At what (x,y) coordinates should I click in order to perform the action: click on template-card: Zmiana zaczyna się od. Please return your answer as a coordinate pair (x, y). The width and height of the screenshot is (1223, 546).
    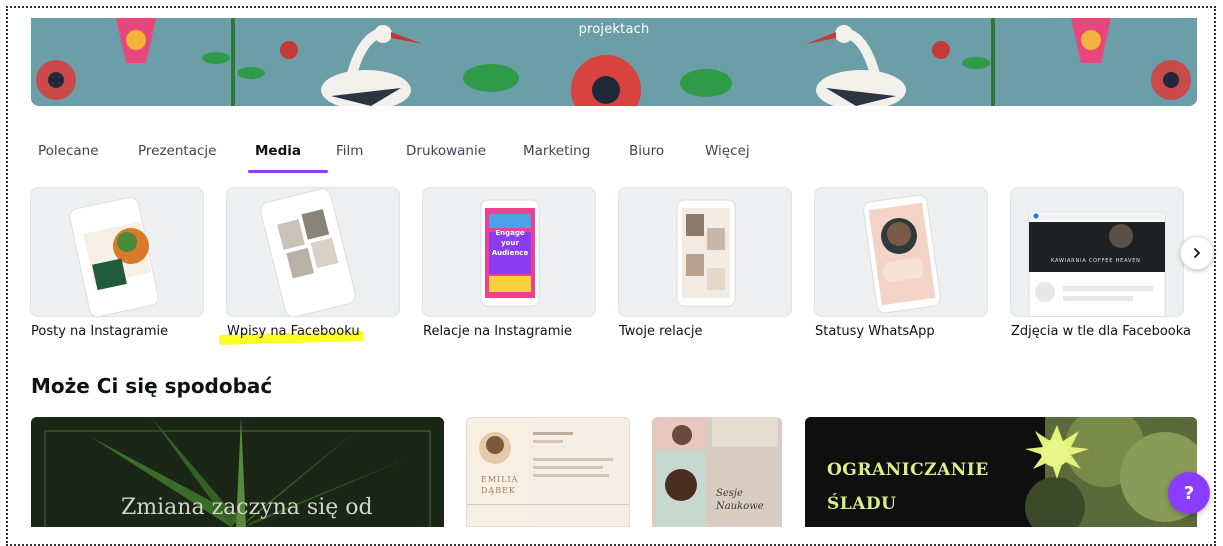
    Looking at the image, I should click on (237, 472).